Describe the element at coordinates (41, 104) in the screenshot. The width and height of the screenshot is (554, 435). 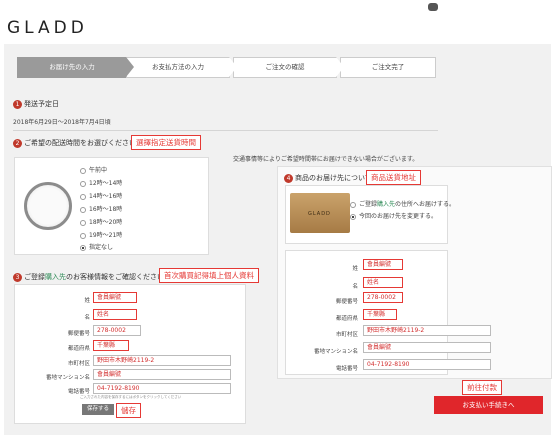
I see `section-title-text: 発送予定日` at that location.